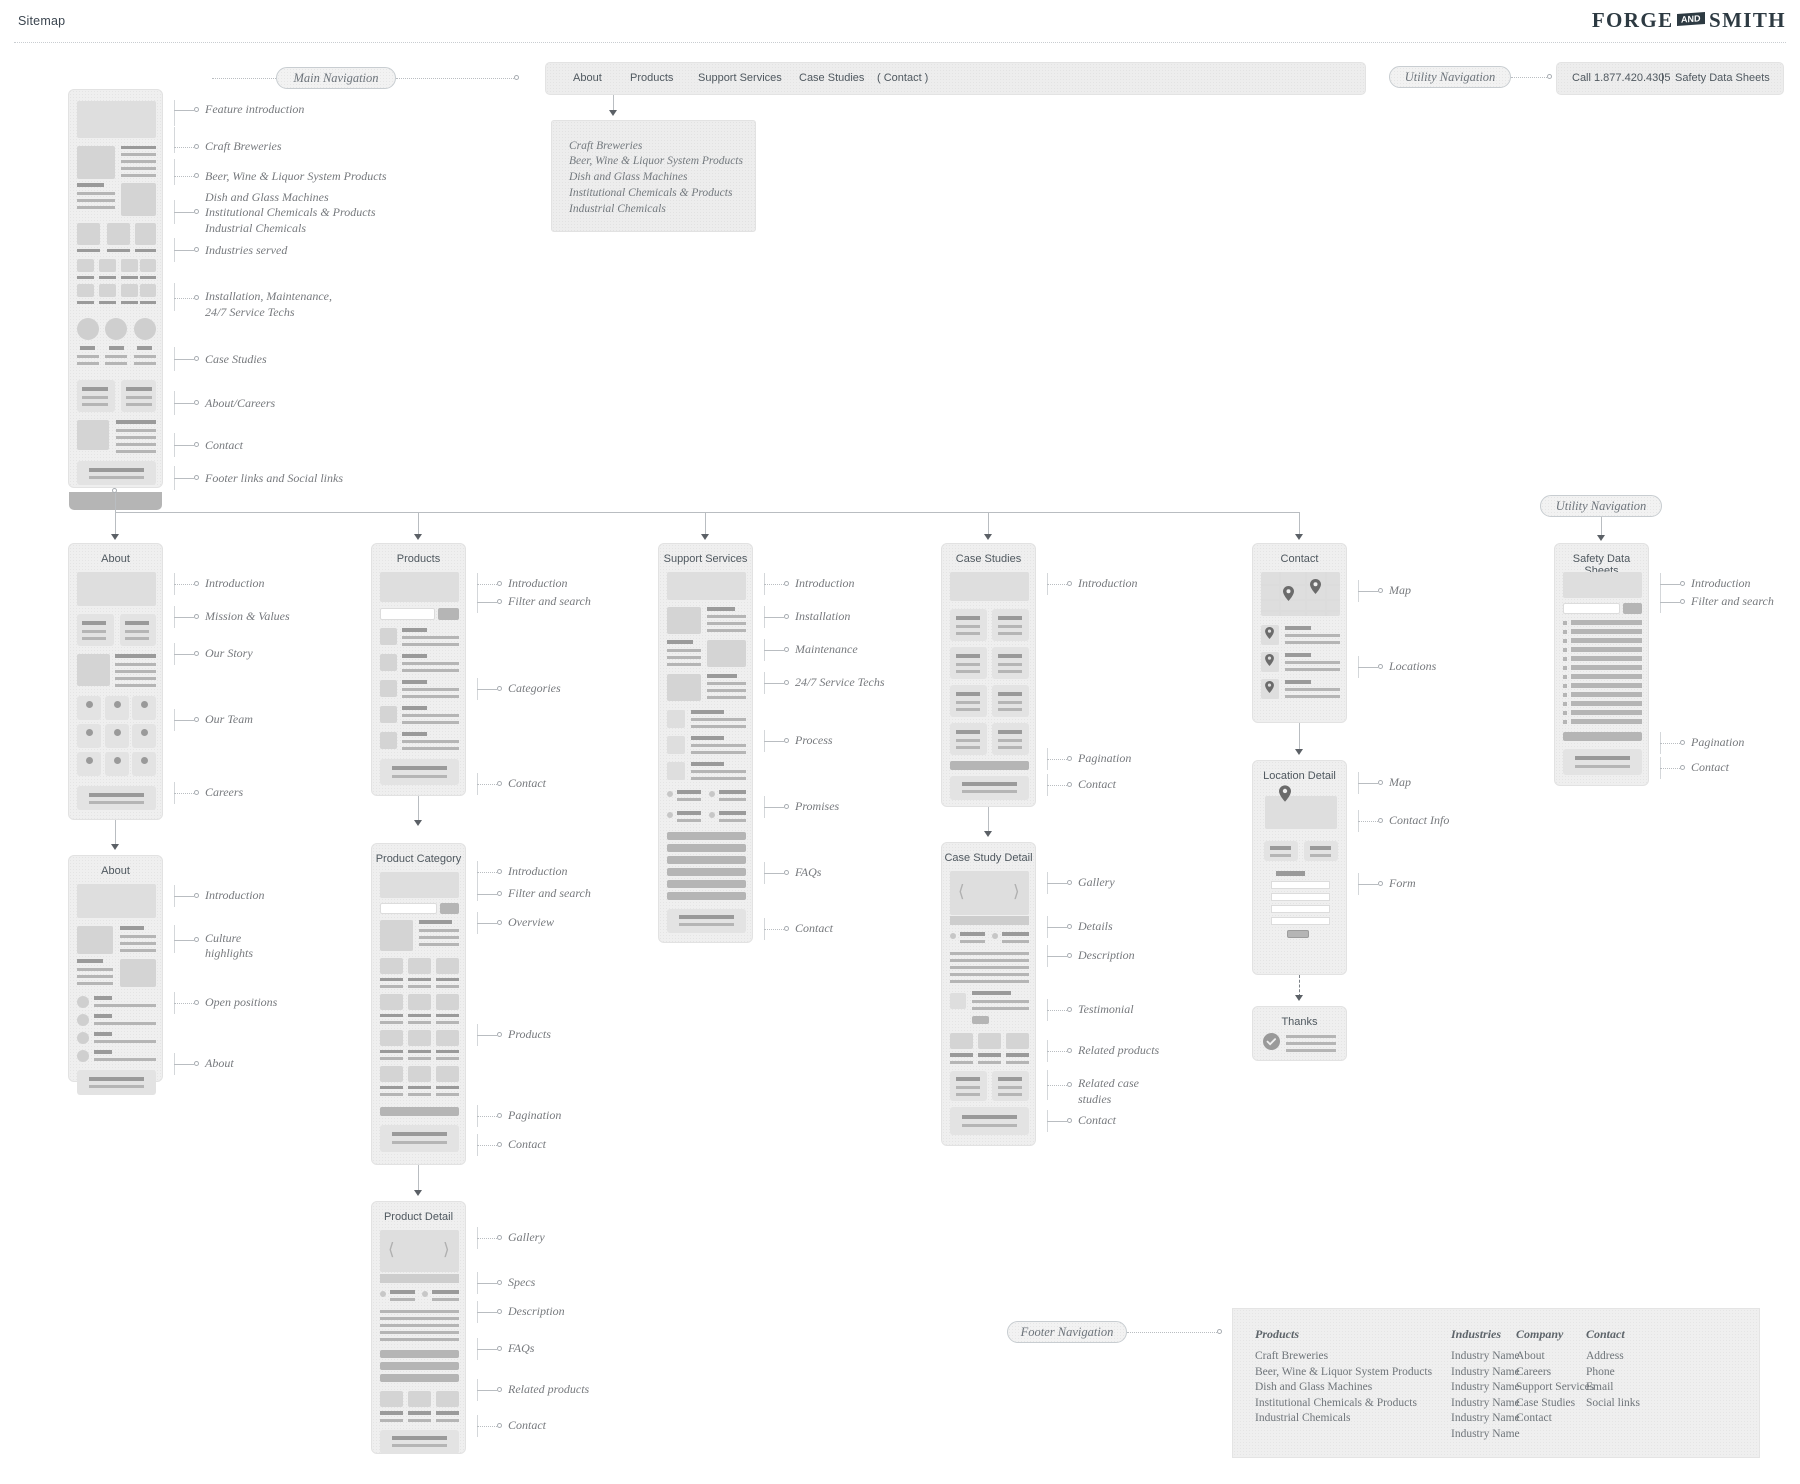 The width and height of the screenshot is (1800, 1484). I want to click on page-card-about-careers: About, so click(115, 975).